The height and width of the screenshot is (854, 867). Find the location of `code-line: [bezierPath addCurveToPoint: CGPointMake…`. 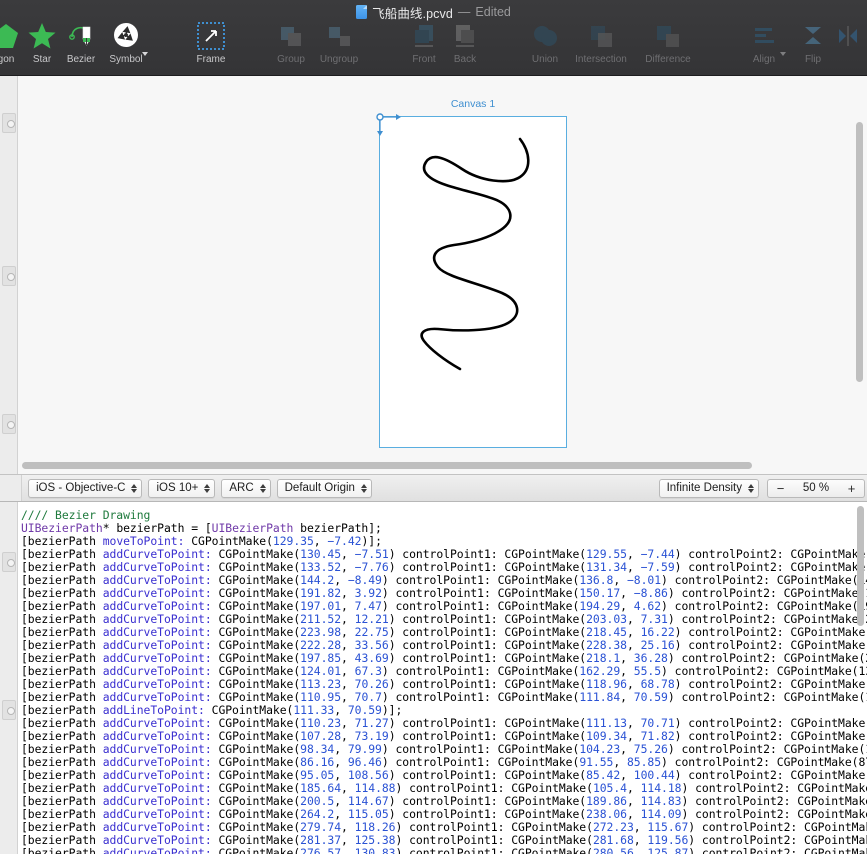

code-line: [bezierPath addCurveToPoint: CGPointMake… is located at coordinates (444, 850).